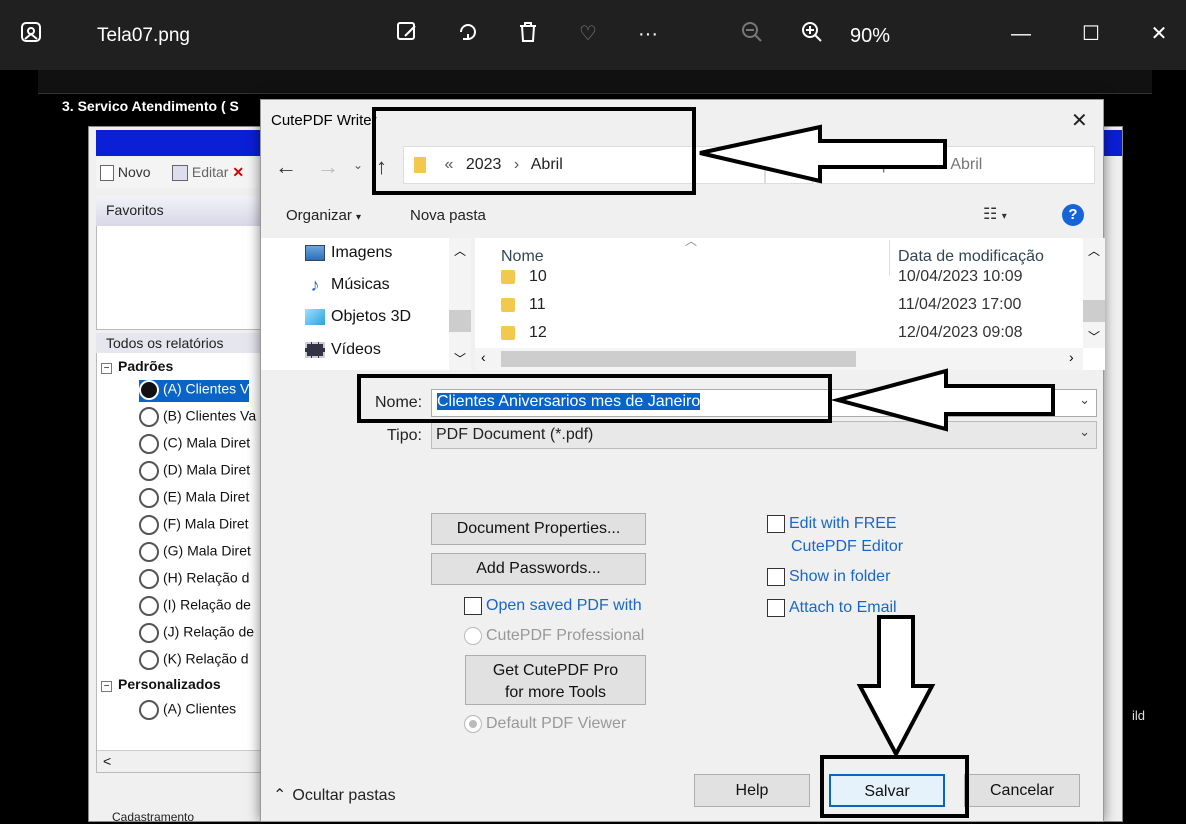 This screenshot has height=824, width=1186. Describe the element at coordinates (942, 400) in the screenshot. I see `arrow-to-filename` at that location.